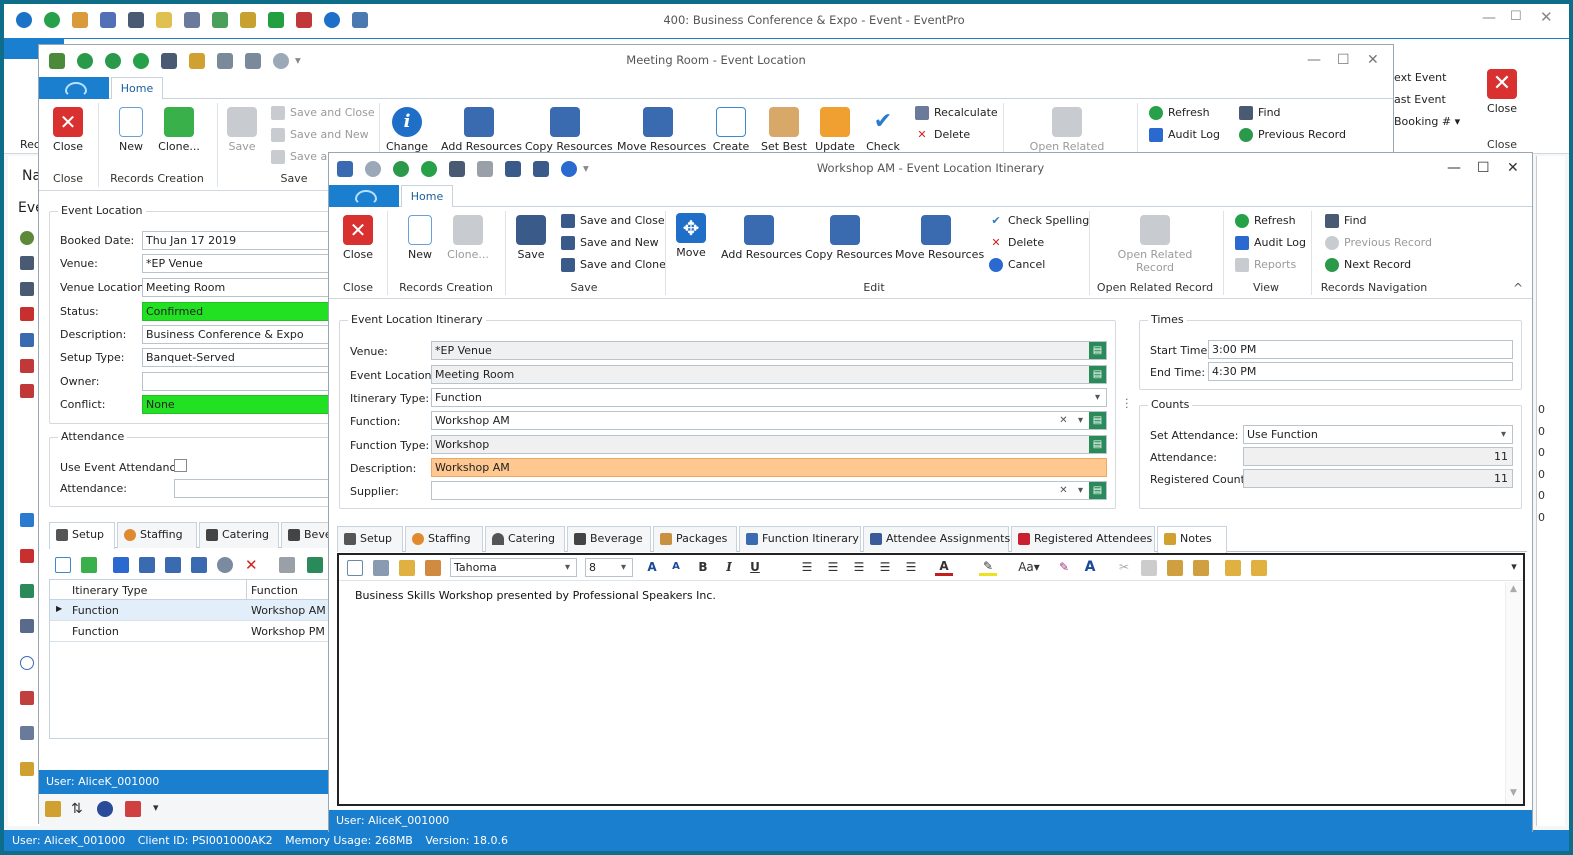  Describe the element at coordinates (242, 130) in the screenshot. I see `save-button: Save` at that location.